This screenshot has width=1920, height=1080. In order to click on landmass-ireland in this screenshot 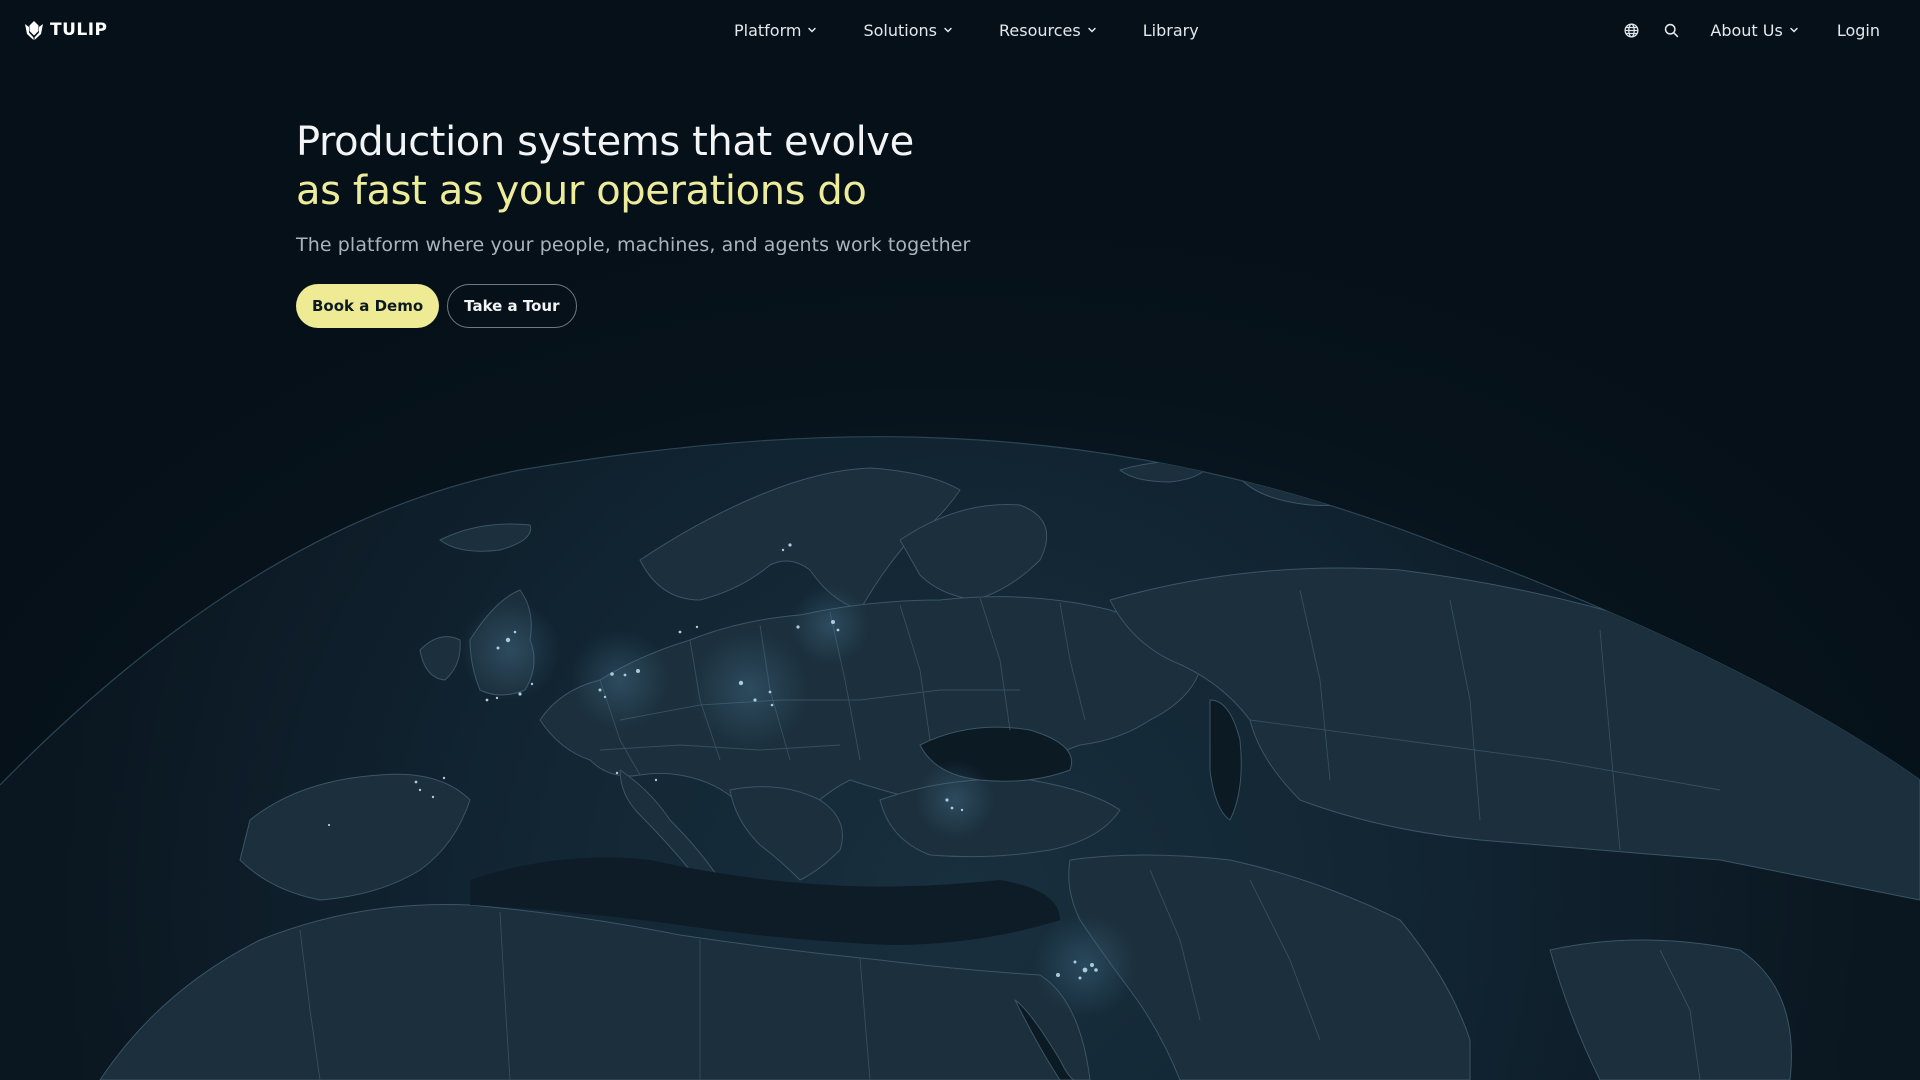, I will do `click(440, 658)`.